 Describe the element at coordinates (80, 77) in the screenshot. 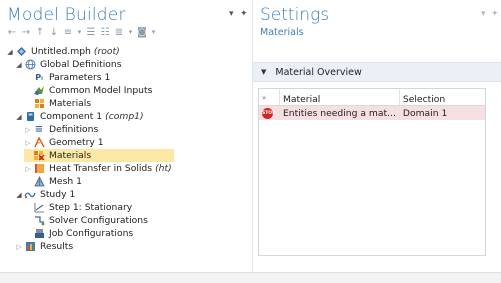

I see `tree-label: Parameters 1` at that location.